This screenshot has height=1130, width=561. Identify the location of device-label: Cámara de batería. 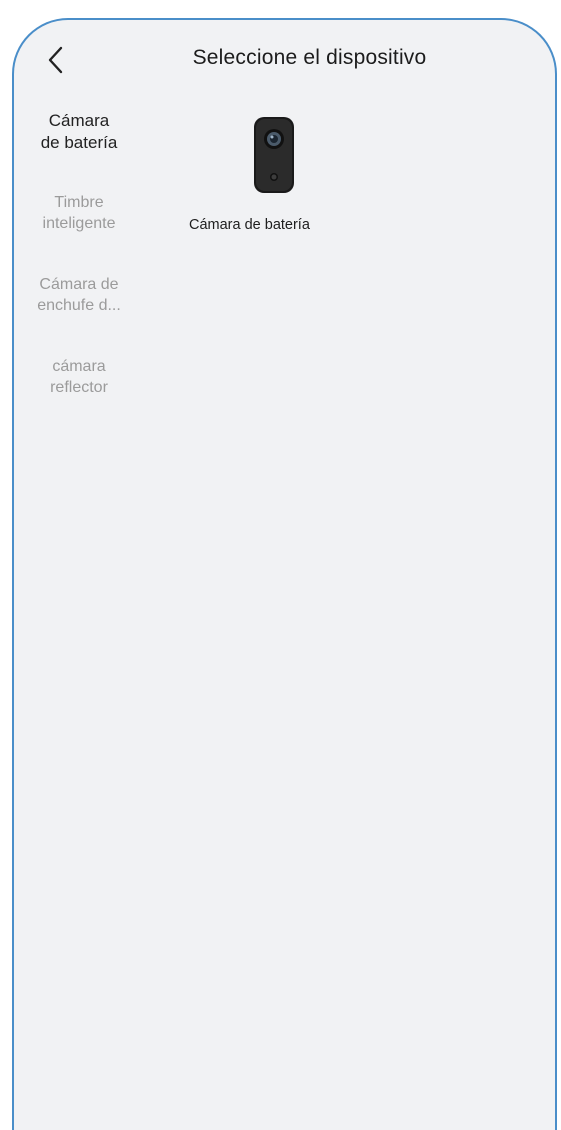
(249, 225).